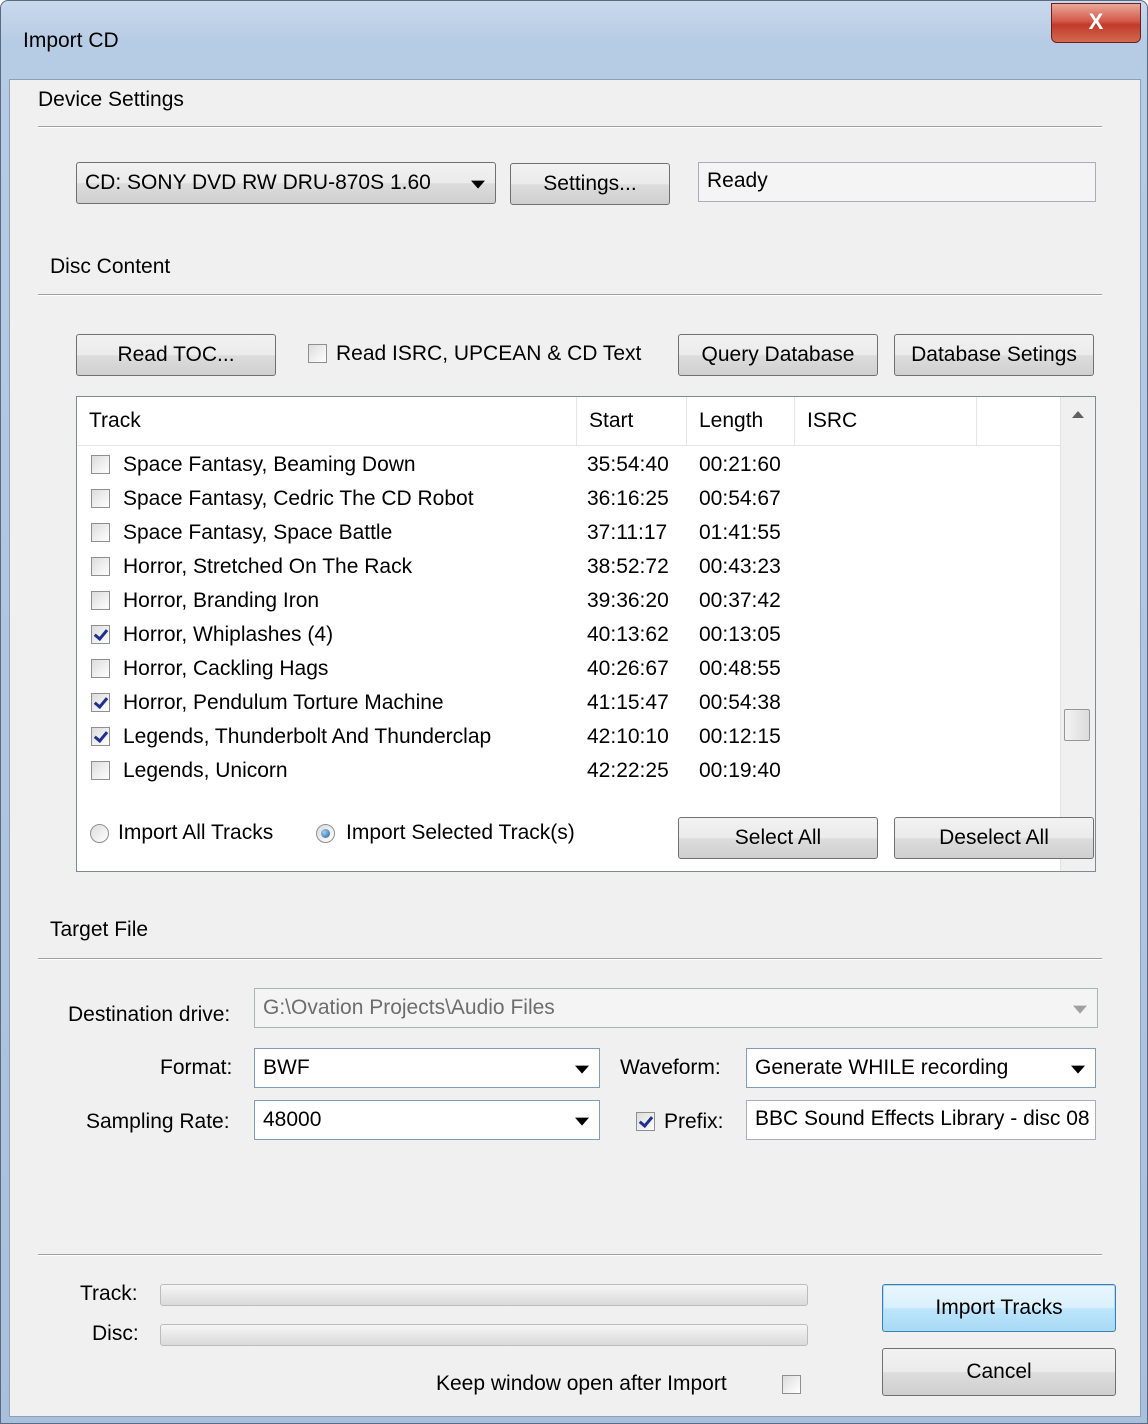 The height and width of the screenshot is (1424, 1148). What do you see at coordinates (628, 770) in the screenshot?
I see `track-start: 42:22:25` at bounding box center [628, 770].